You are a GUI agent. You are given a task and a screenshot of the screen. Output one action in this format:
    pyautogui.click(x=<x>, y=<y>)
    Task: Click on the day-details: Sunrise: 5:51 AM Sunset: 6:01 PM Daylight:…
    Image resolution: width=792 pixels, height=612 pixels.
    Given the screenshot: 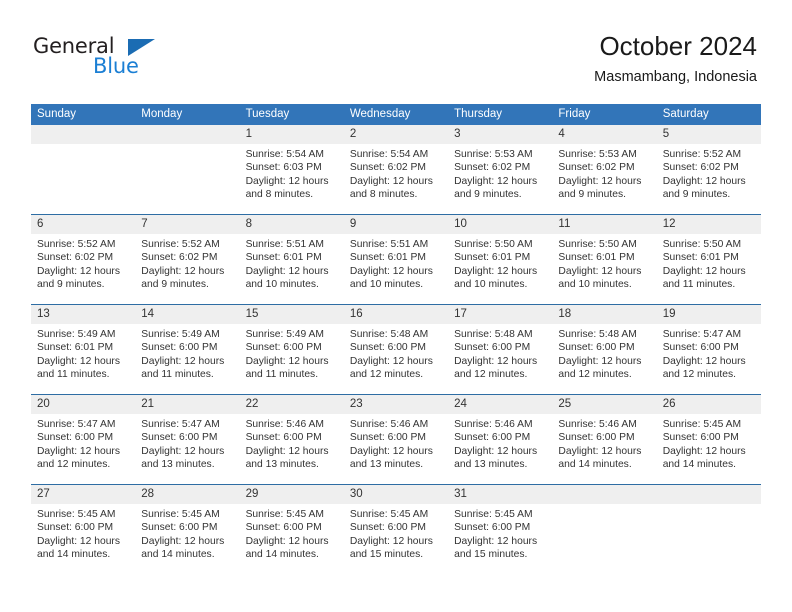 What is the action you would take?
    pyautogui.click(x=292, y=262)
    